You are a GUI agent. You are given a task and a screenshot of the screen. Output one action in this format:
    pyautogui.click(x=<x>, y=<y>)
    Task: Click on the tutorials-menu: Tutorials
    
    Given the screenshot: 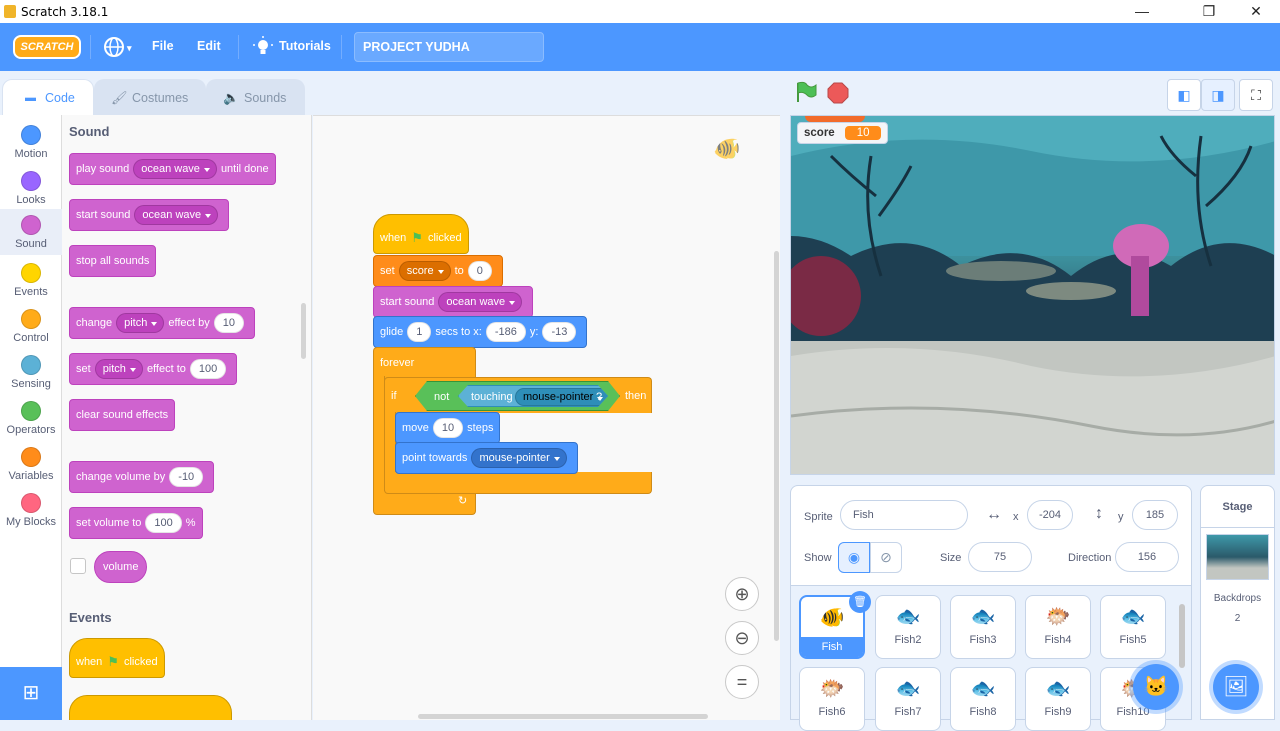 What is the action you would take?
    pyautogui.click(x=305, y=46)
    